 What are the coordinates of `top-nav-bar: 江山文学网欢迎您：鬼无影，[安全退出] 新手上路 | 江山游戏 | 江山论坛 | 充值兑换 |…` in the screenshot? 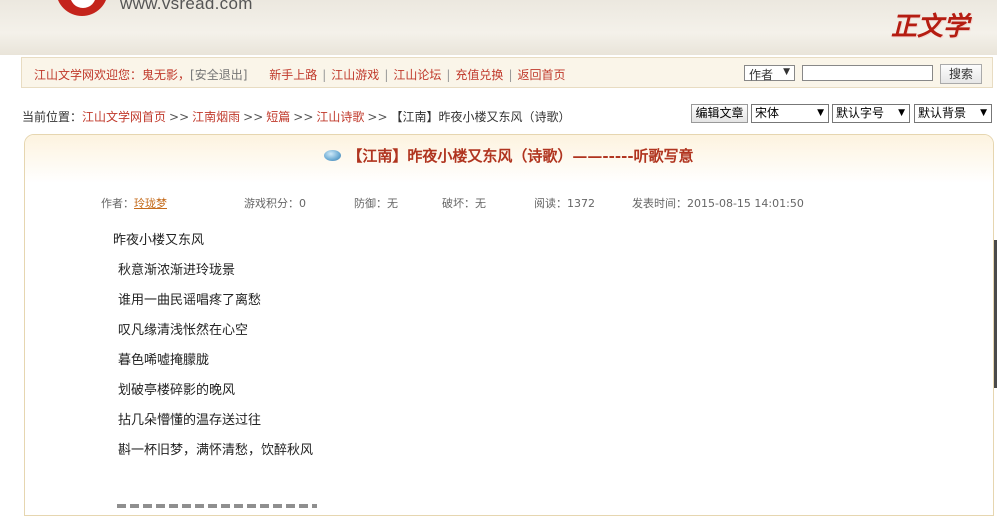 It's located at (507, 72).